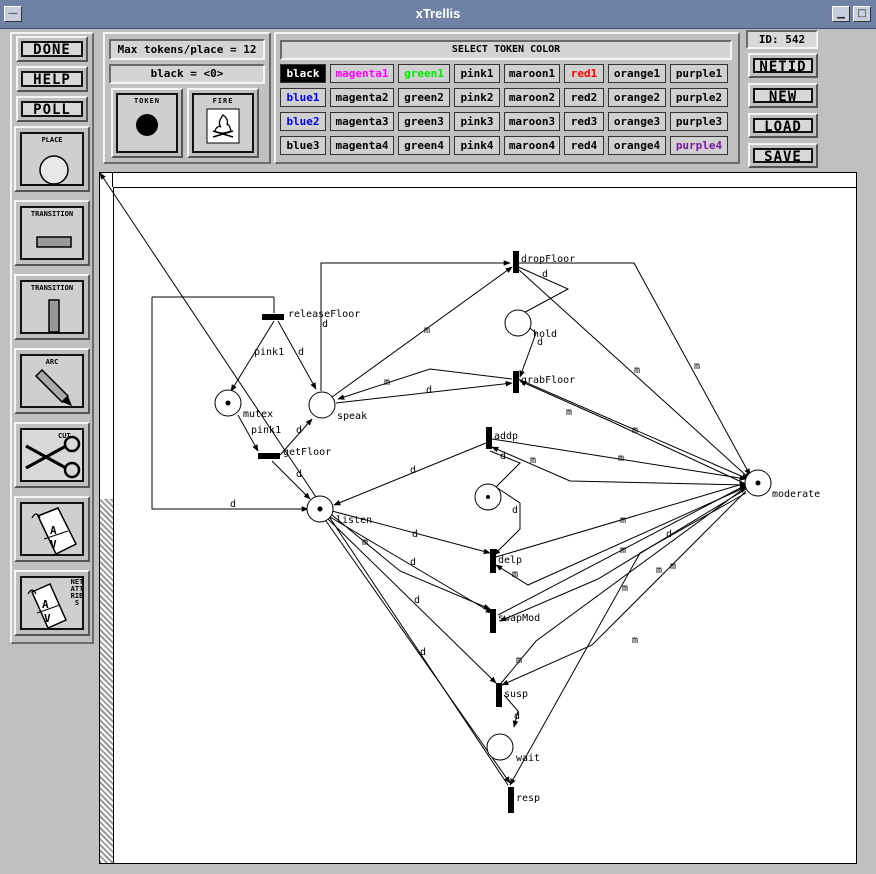 The width and height of the screenshot is (876, 874). Describe the element at coordinates (699, 73) in the screenshot. I see `color-purple1: purple1` at that location.